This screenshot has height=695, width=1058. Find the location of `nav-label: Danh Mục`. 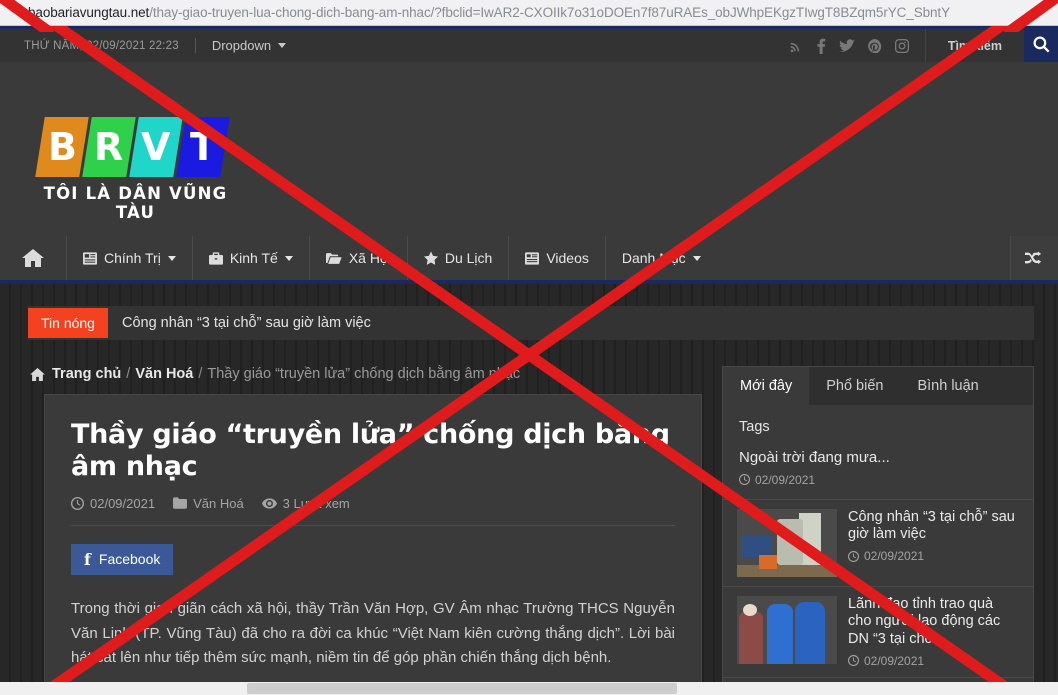

nav-label: Danh Mục is located at coordinates (653, 258).